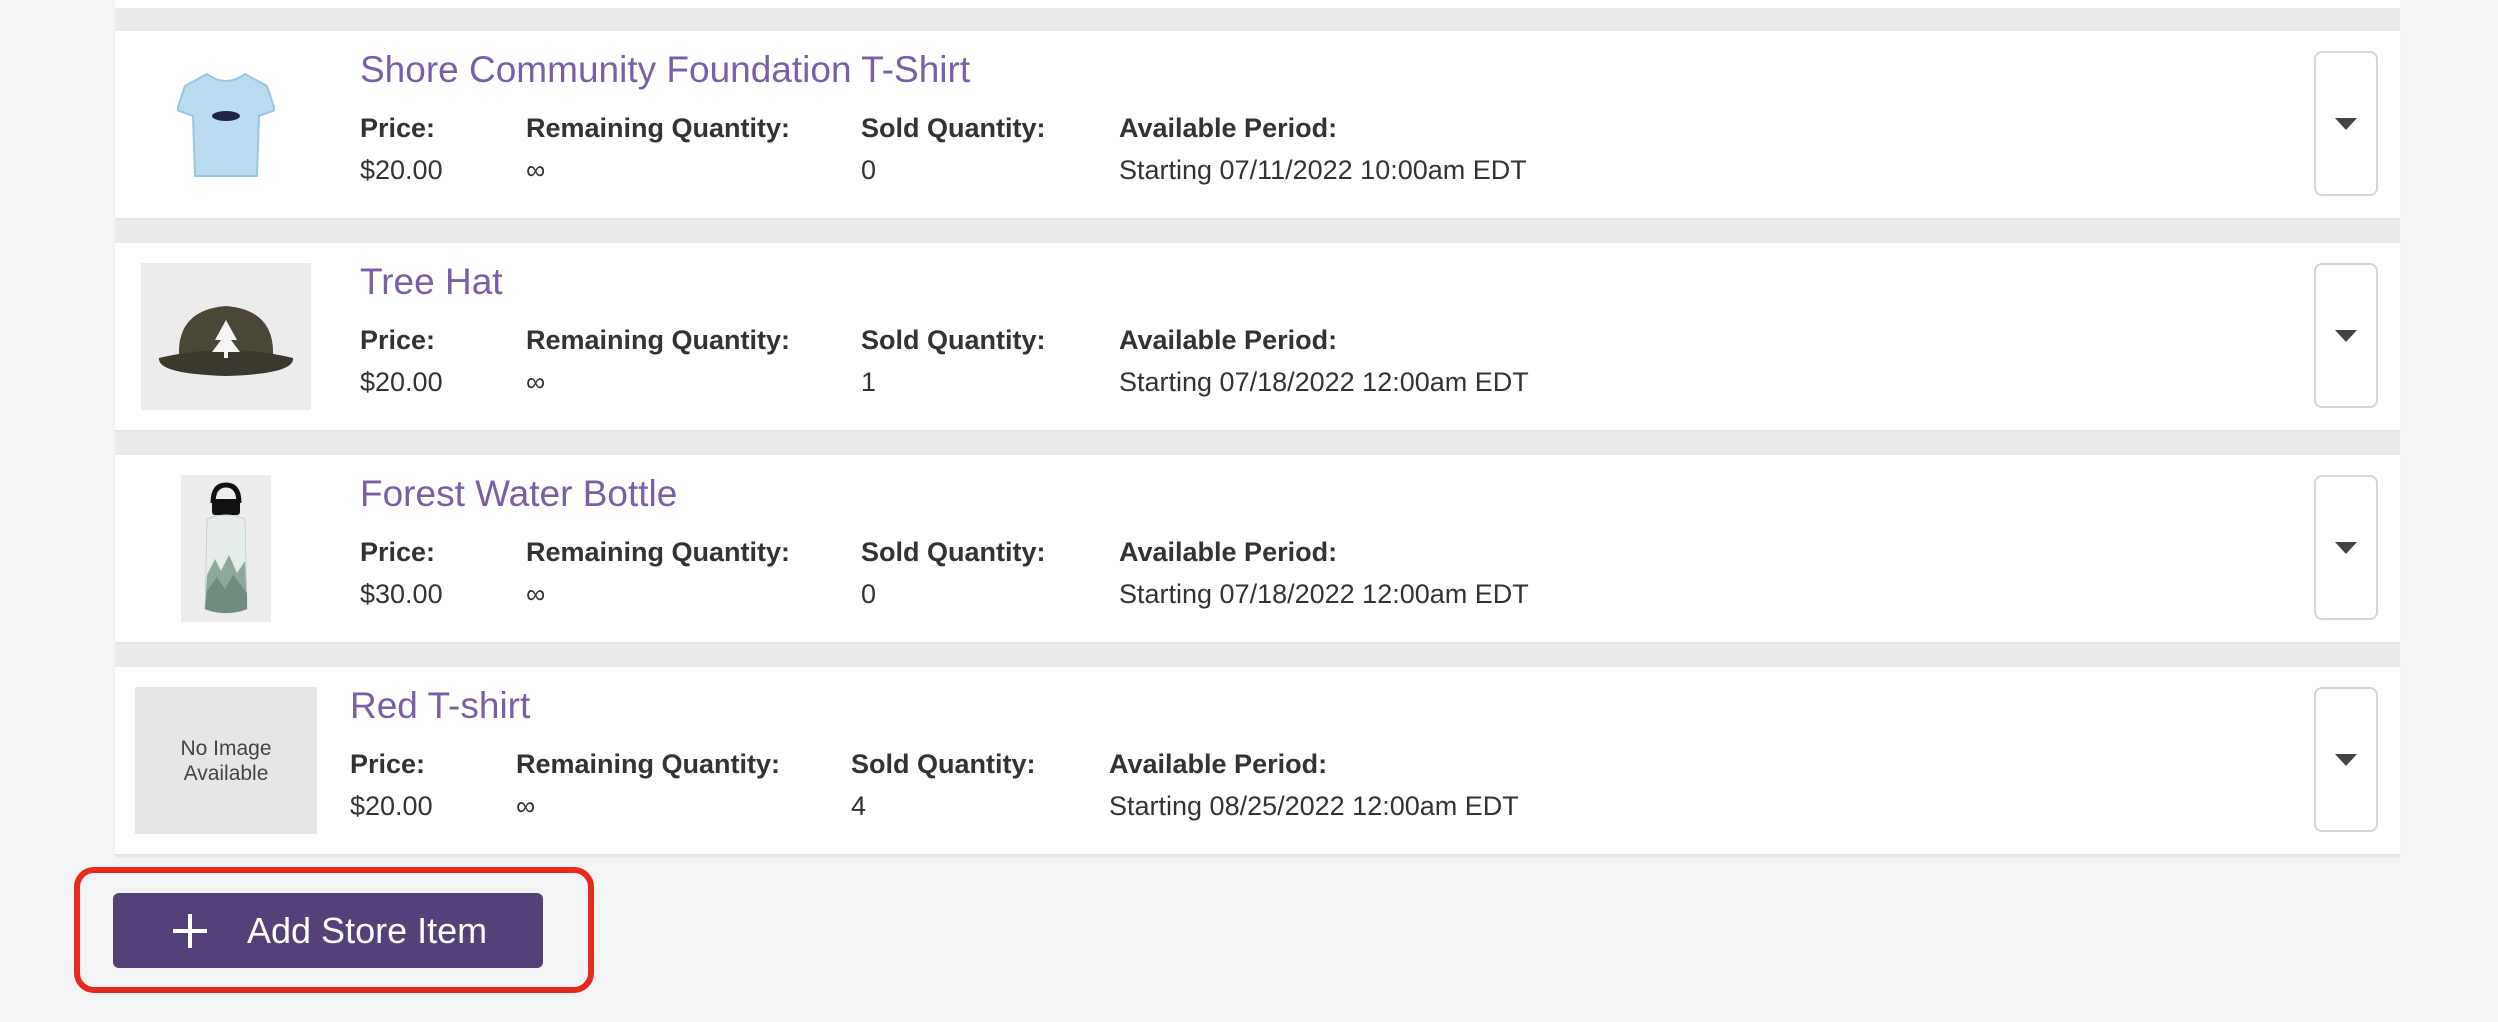  What do you see at coordinates (1323, 170) in the screenshot?
I see `available-period-value: Starting 07/11/2022 10:00am EDT` at bounding box center [1323, 170].